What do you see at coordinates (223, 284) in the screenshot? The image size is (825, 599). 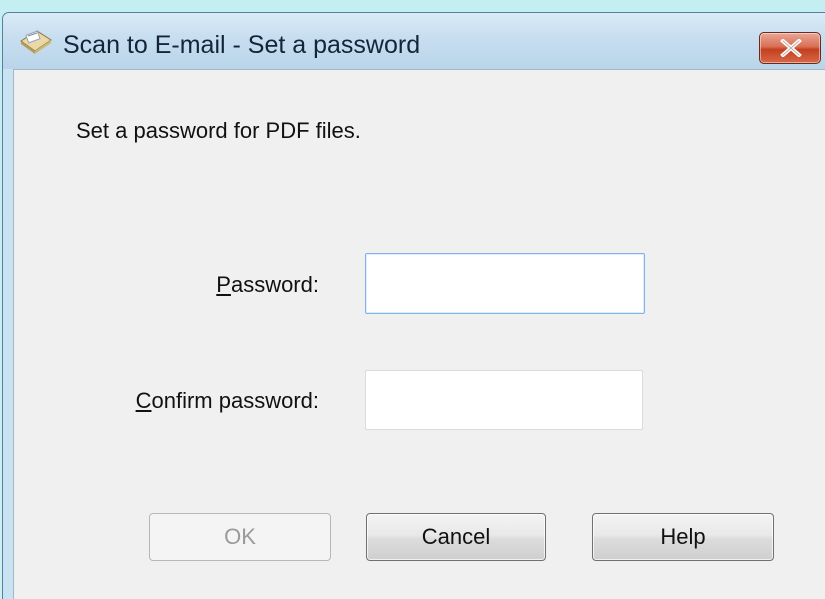 I see `password-accelerator: P` at bounding box center [223, 284].